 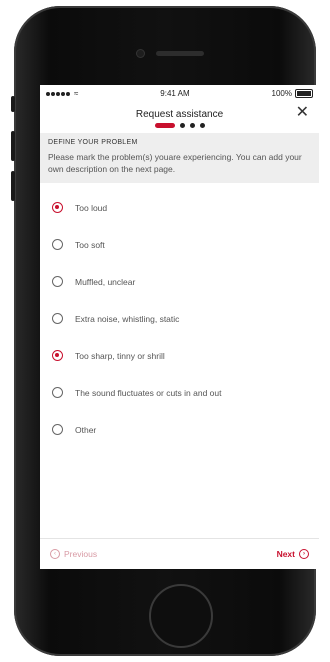 What do you see at coordinates (55, 554) in the screenshot?
I see `chevron-left-icon: ‹` at bounding box center [55, 554].